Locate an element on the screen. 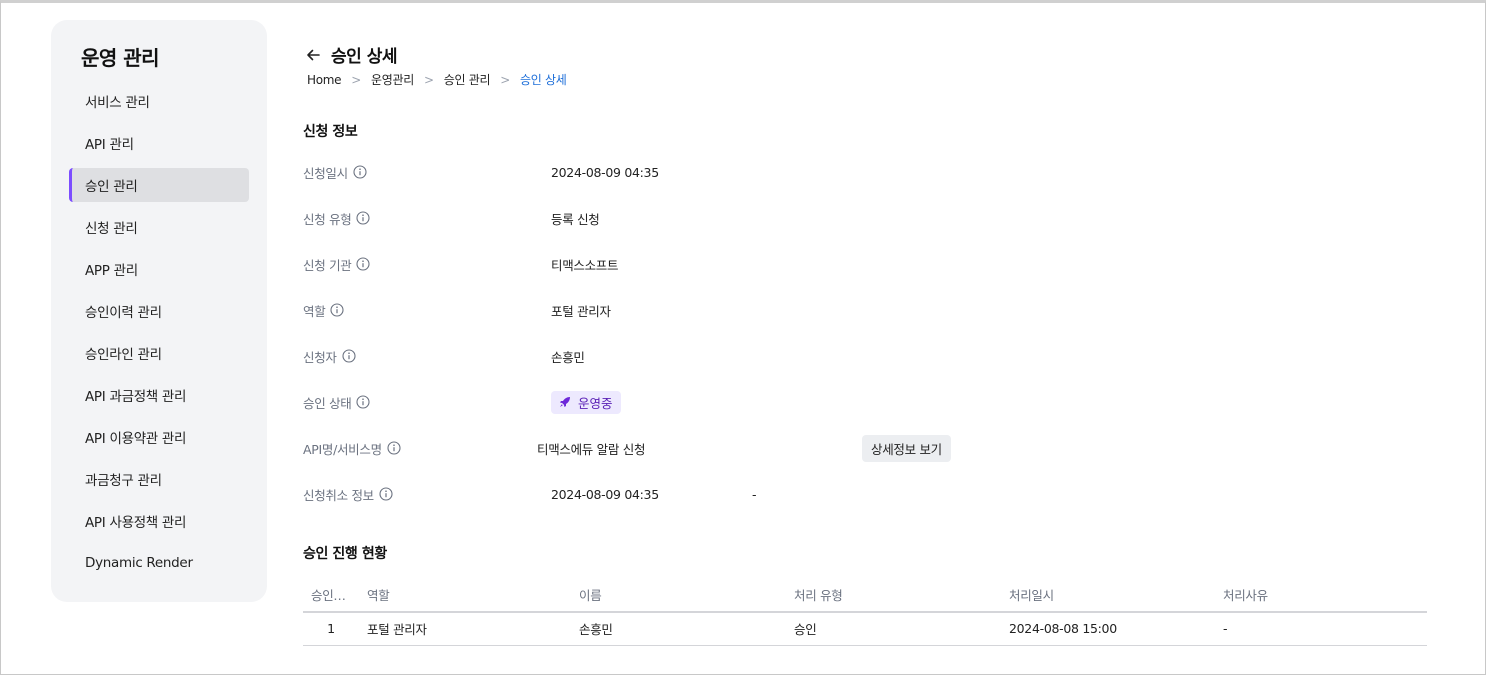  progress-title: 승인 진행 현황 is located at coordinates (345, 554).